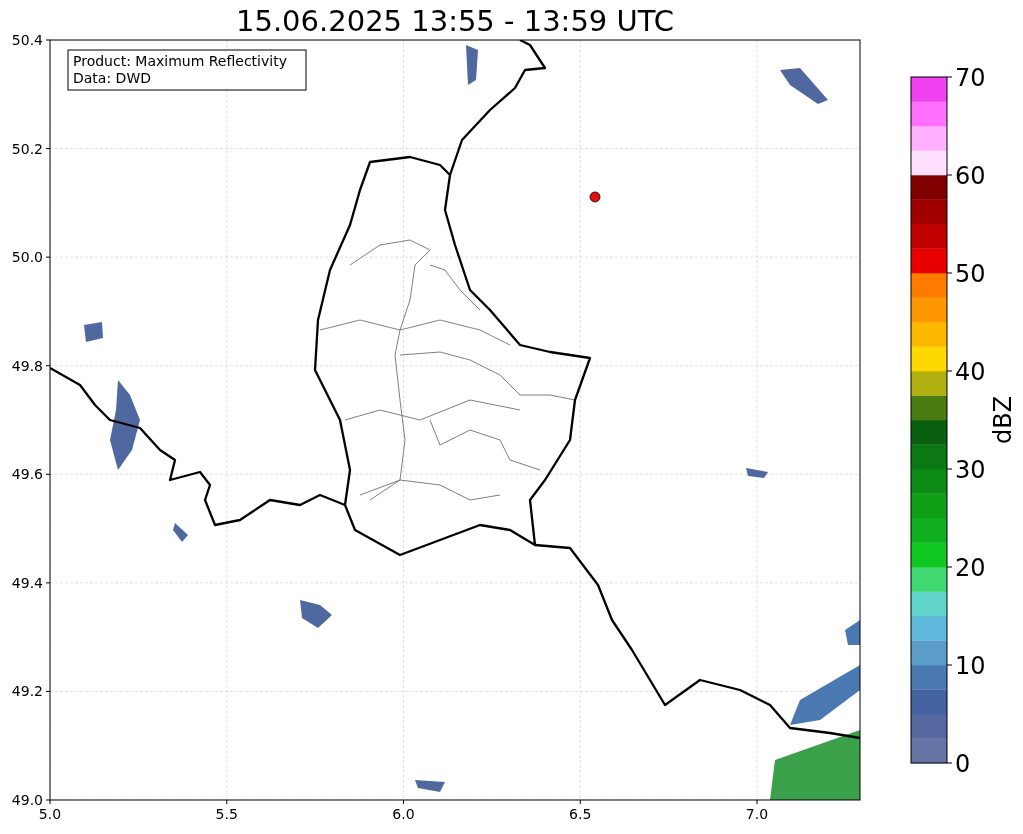 The image size is (1023, 834). Describe the element at coordinates (27, 148) in the screenshot. I see `y-axis-tick-label: 50.2` at that location.